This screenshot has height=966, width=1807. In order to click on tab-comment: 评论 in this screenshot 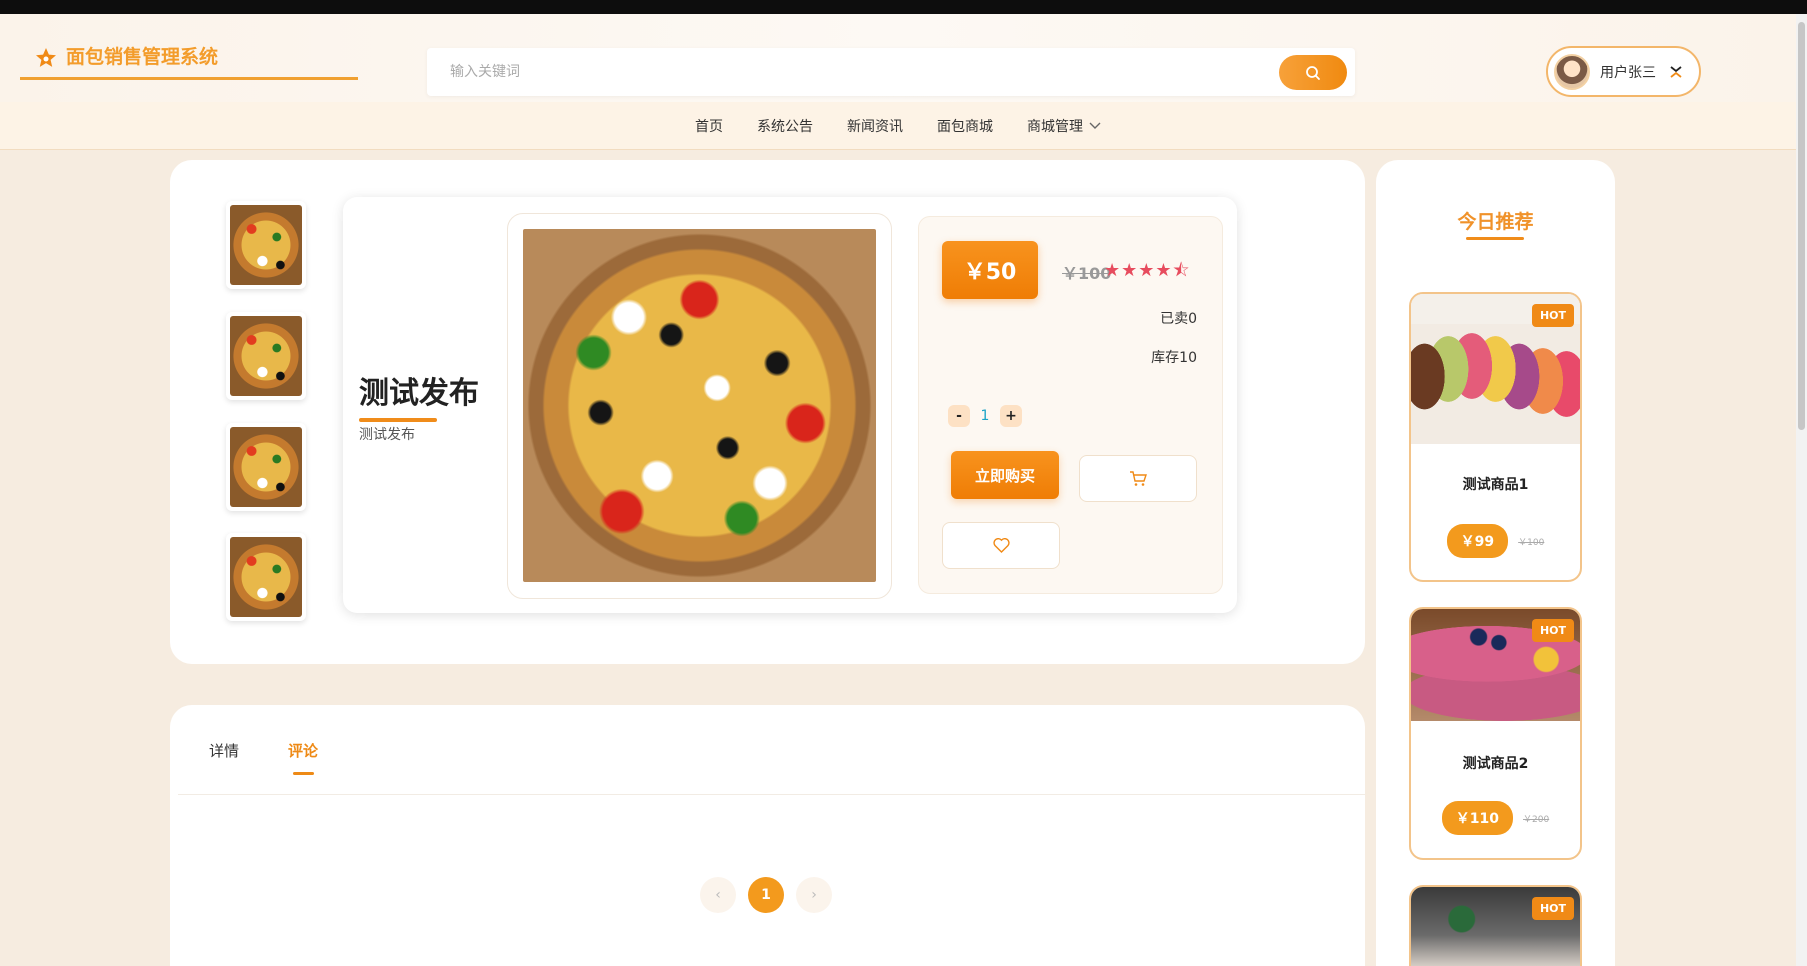, I will do `click(303, 750)`.